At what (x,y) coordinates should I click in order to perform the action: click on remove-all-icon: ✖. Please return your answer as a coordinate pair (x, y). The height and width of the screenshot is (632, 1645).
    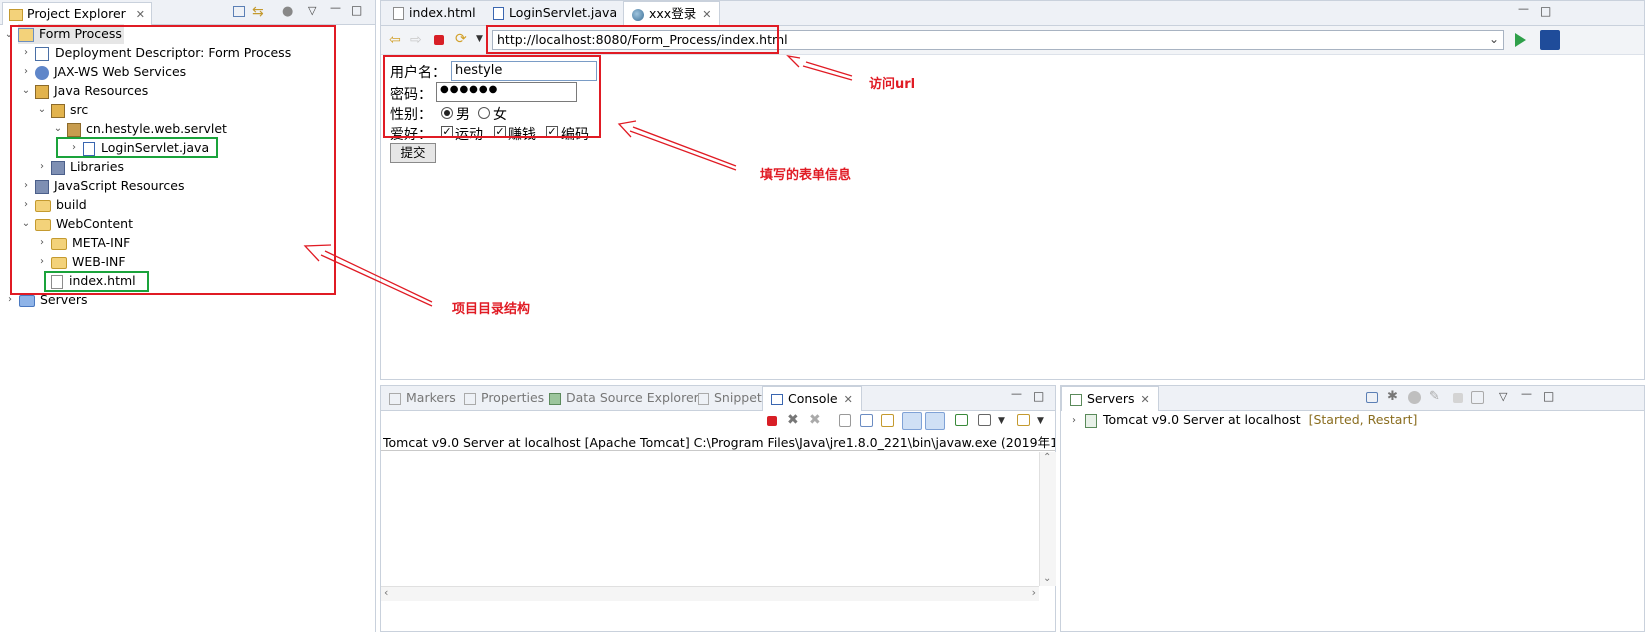
    Looking at the image, I should click on (815, 420).